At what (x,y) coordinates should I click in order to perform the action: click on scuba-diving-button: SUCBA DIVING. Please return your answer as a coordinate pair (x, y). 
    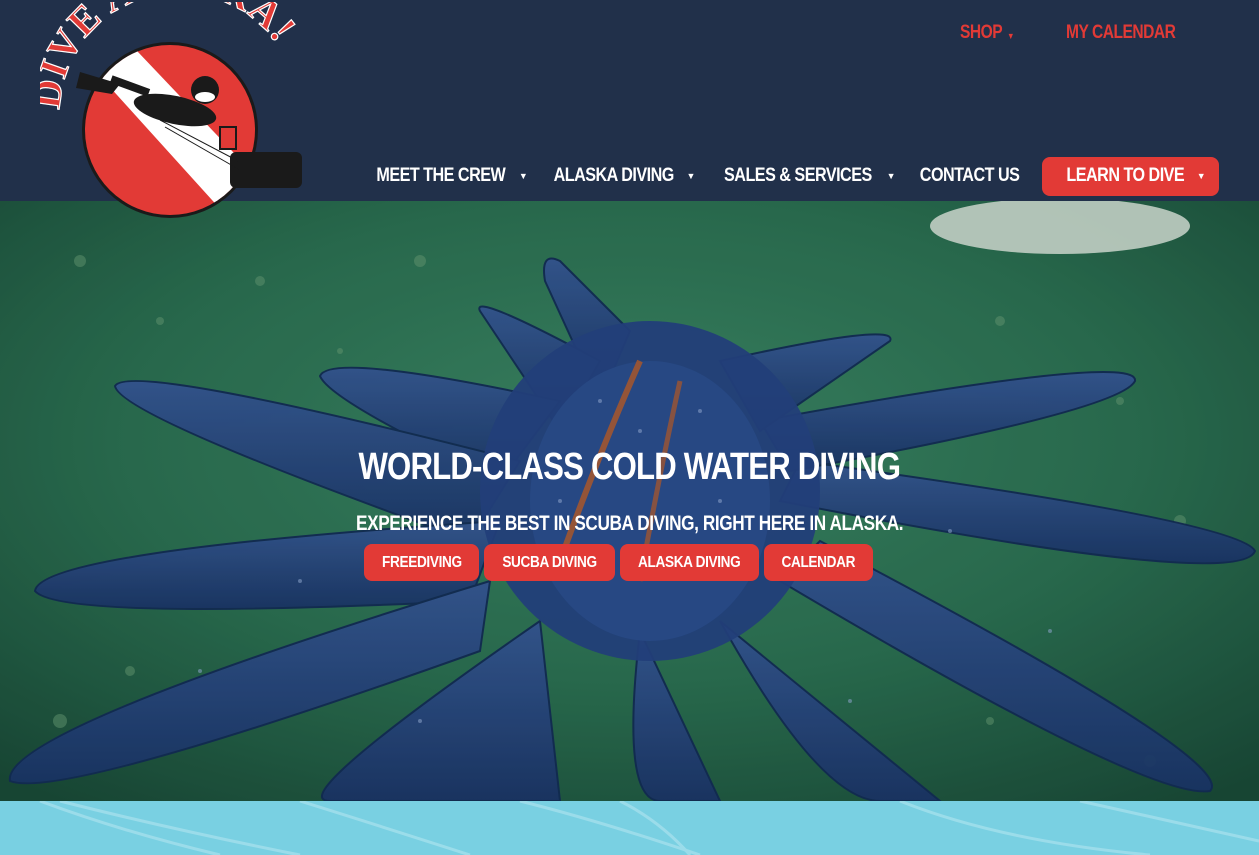
    Looking at the image, I should click on (549, 562).